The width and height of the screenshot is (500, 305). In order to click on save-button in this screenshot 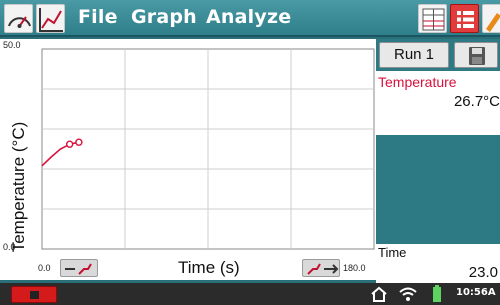, I will do `click(476, 55)`.